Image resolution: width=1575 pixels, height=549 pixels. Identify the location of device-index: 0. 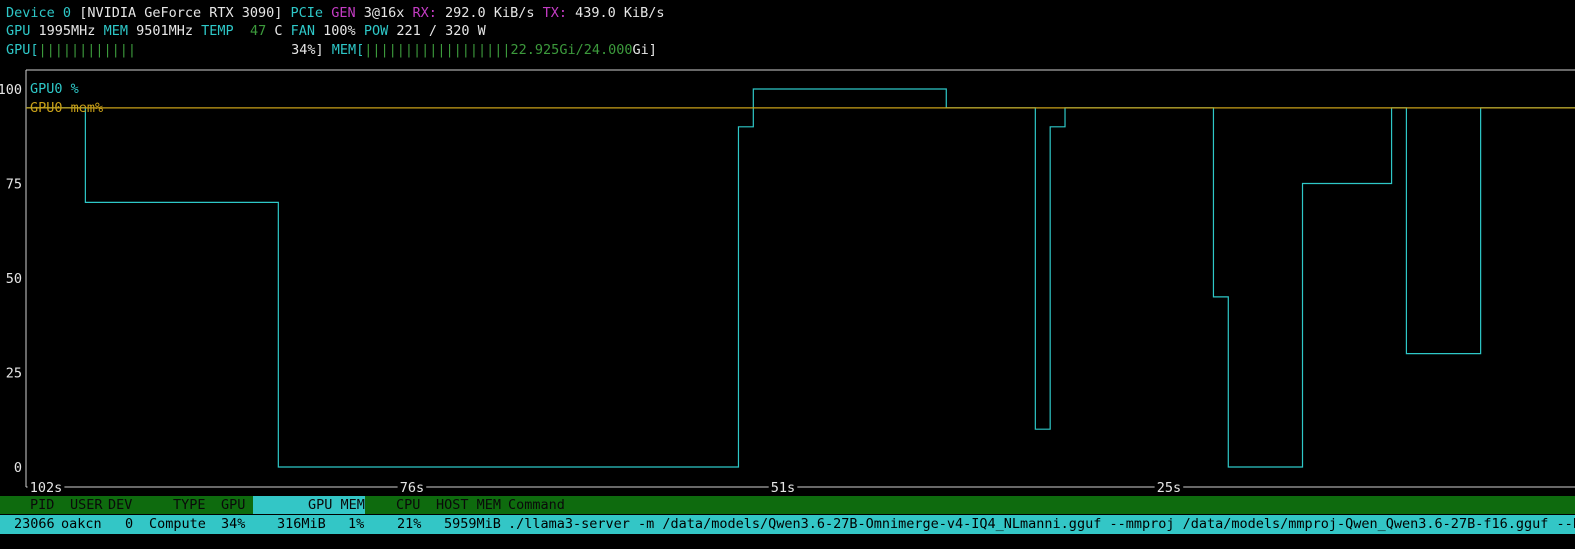
(67, 13).